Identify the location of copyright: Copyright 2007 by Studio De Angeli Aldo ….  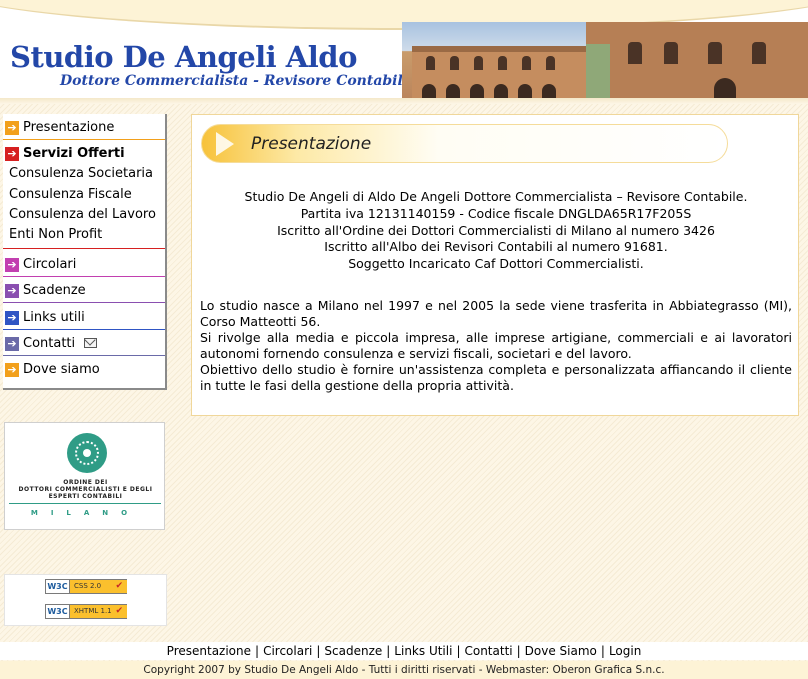
(404, 670).